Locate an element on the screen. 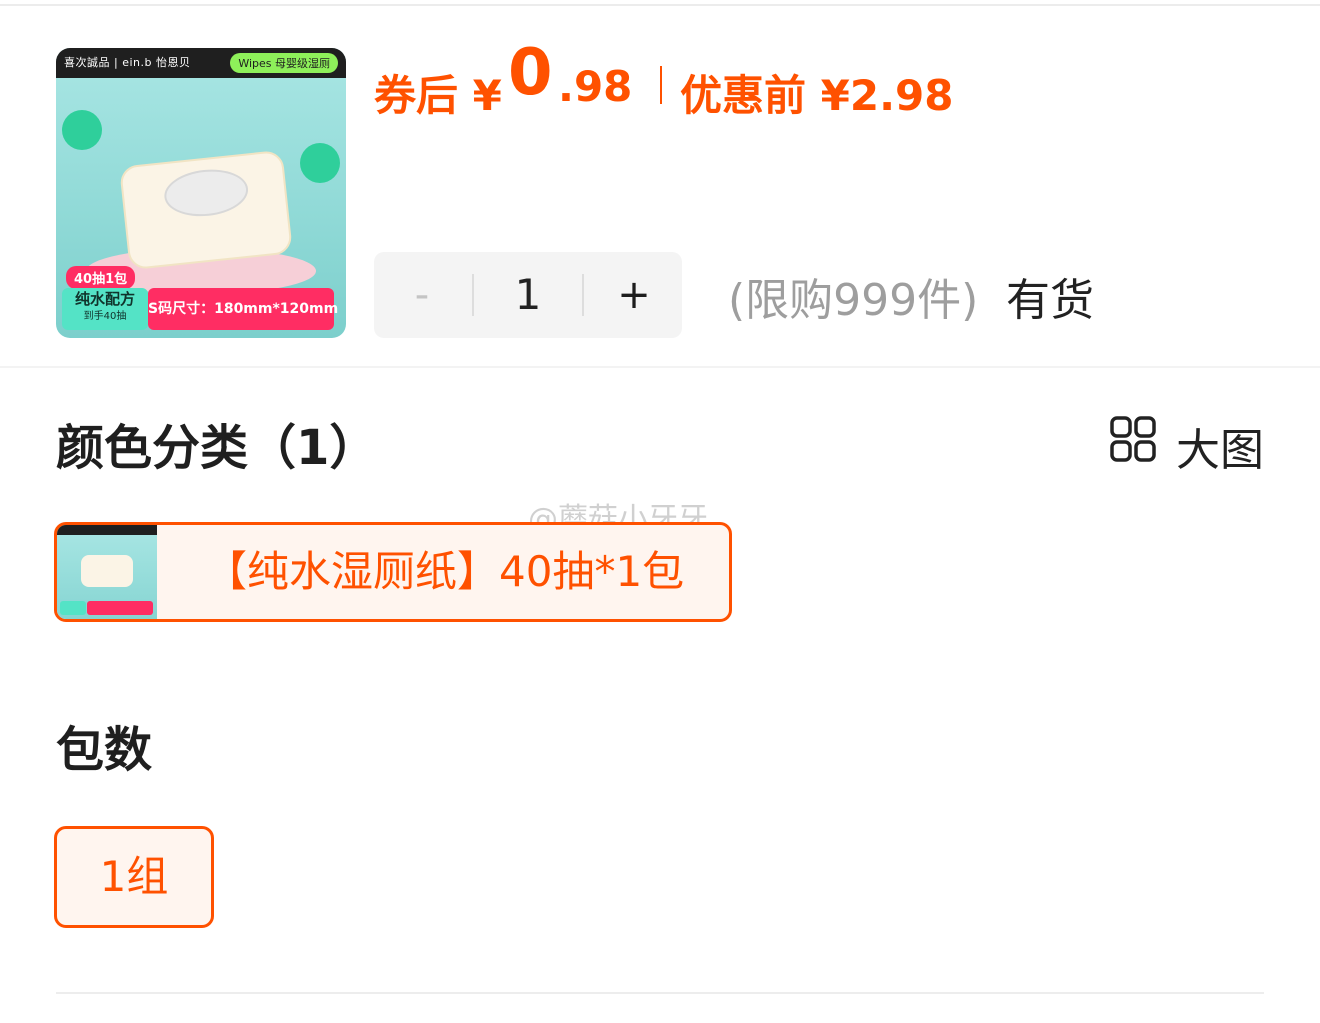  option-thumbnail is located at coordinates (107, 572).